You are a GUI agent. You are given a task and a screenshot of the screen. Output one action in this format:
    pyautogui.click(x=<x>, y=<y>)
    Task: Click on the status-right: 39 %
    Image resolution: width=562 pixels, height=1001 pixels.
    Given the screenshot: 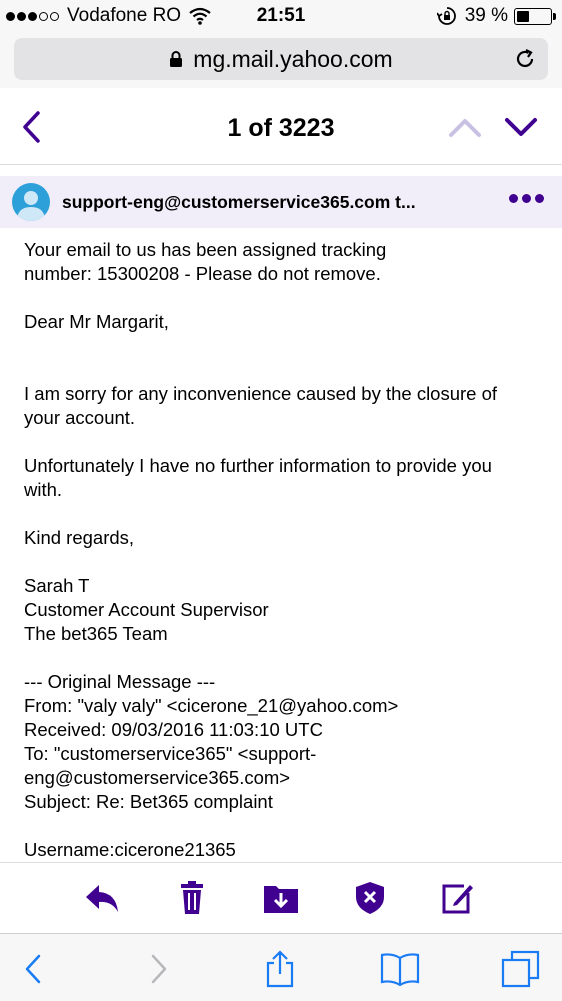 What is the action you would take?
    pyautogui.click(x=496, y=16)
    